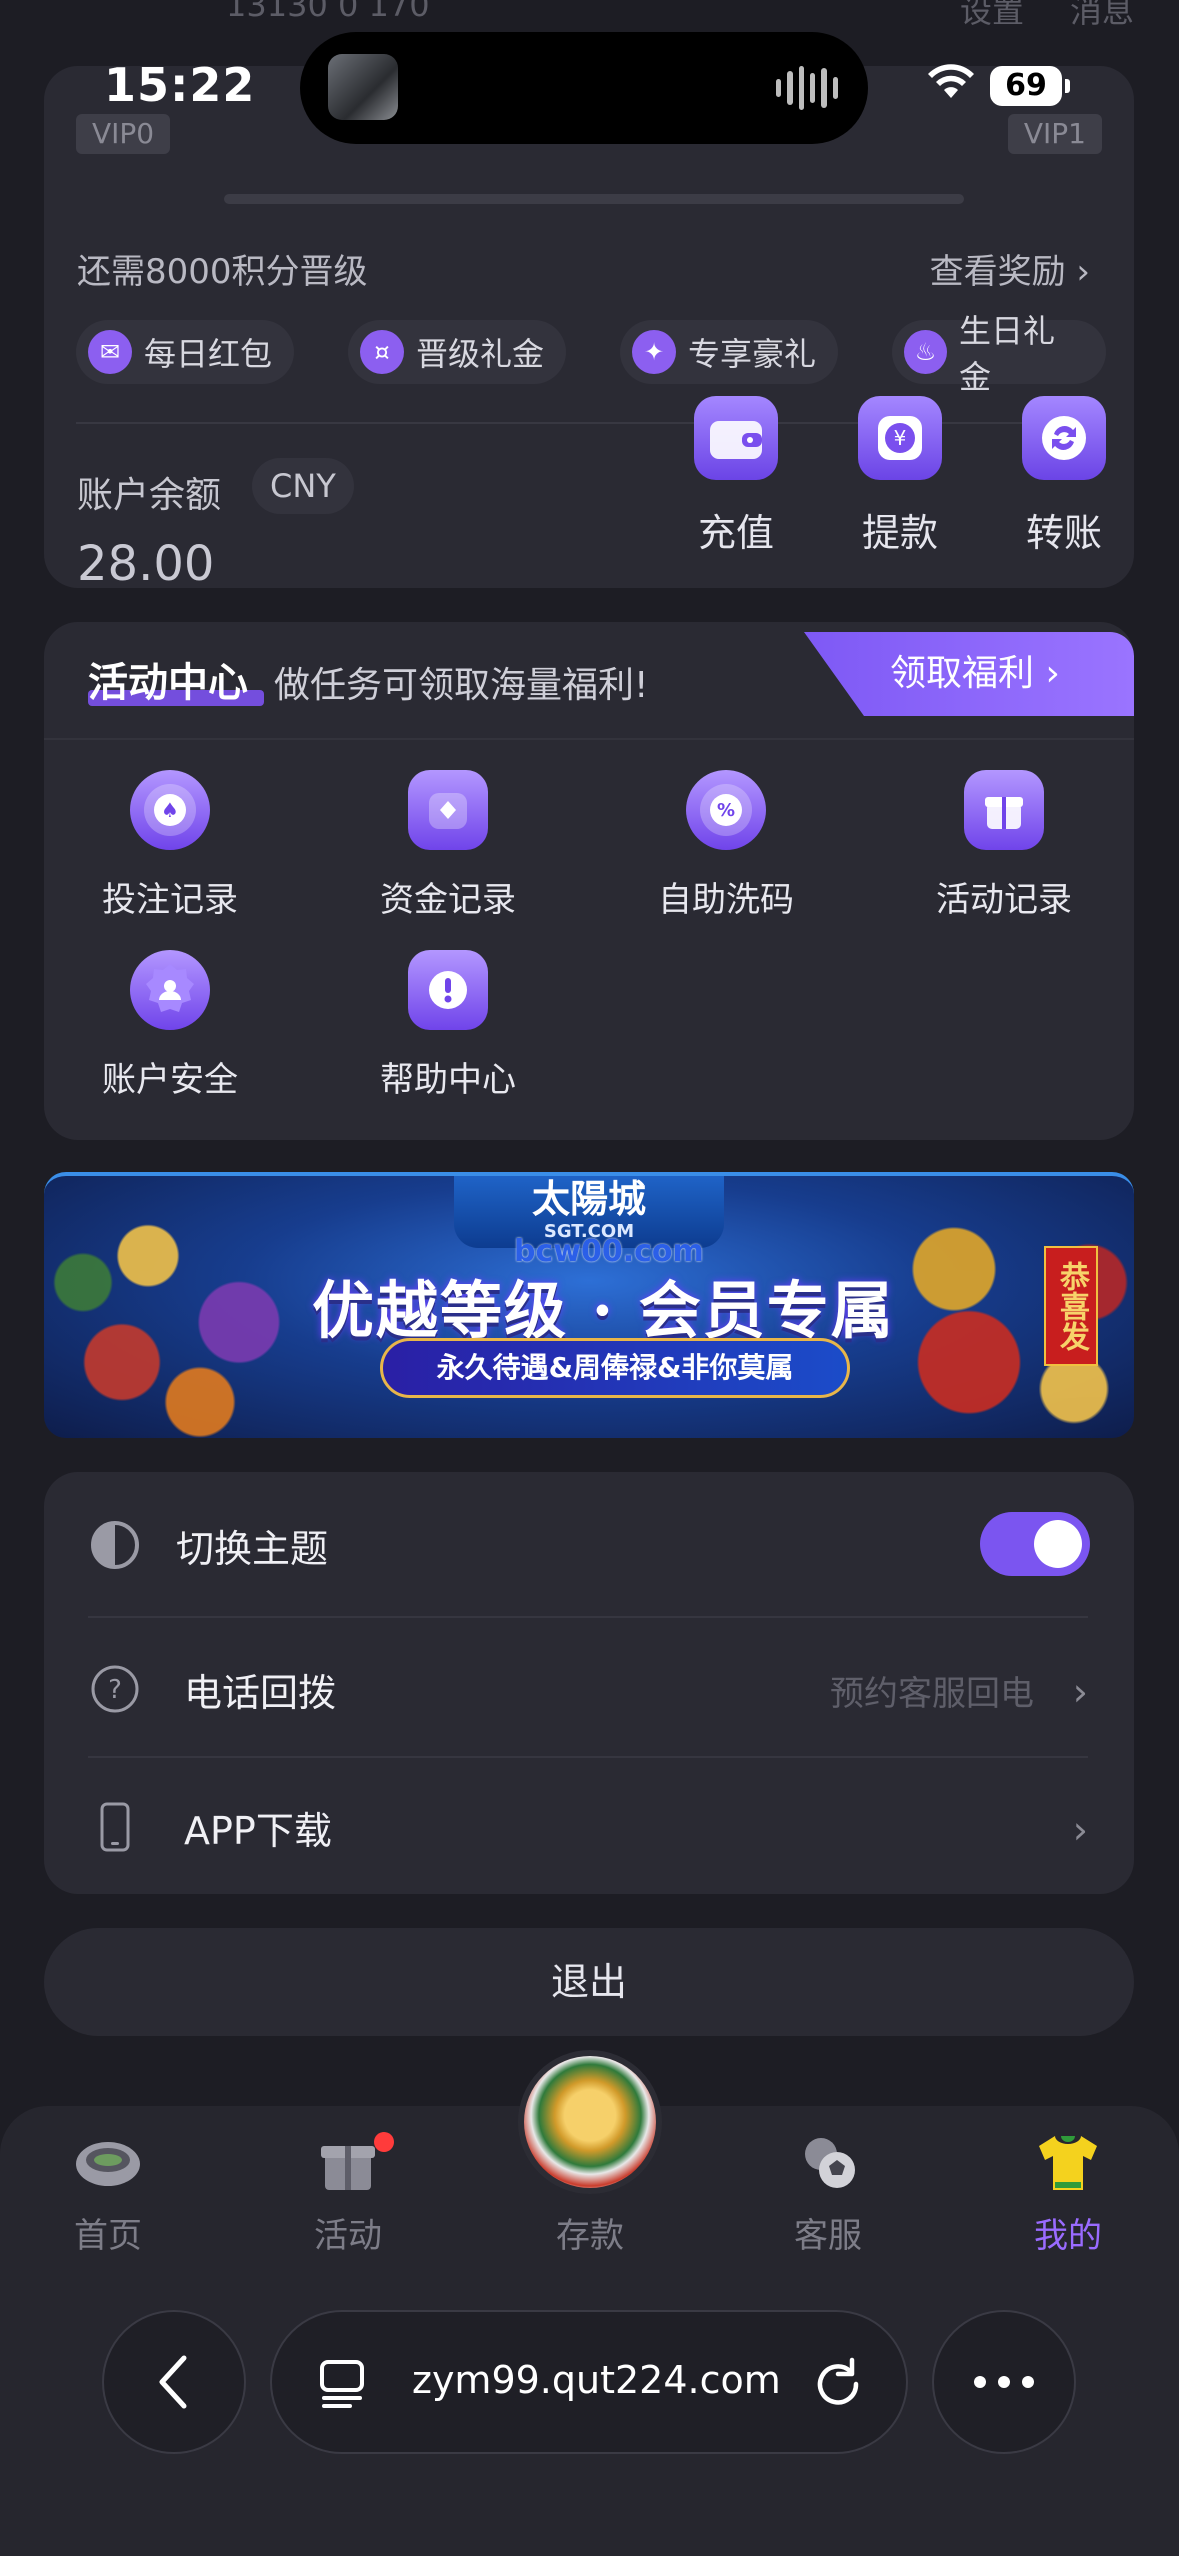  What do you see at coordinates (596, 2380) in the screenshot?
I see `url-text: zym99.qut224.com` at bounding box center [596, 2380].